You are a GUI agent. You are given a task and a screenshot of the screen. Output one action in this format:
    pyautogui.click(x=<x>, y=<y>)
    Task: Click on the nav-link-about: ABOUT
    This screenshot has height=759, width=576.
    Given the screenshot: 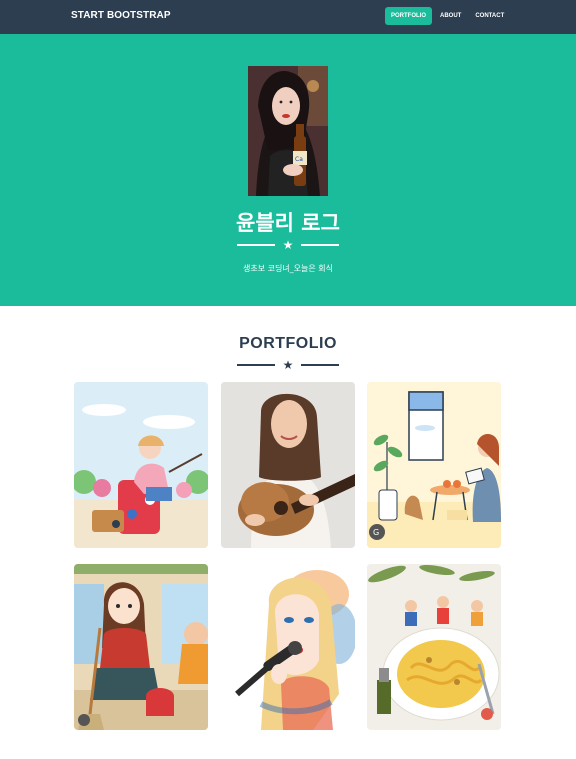 What is the action you would take?
    pyautogui.click(x=450, y=16)
    